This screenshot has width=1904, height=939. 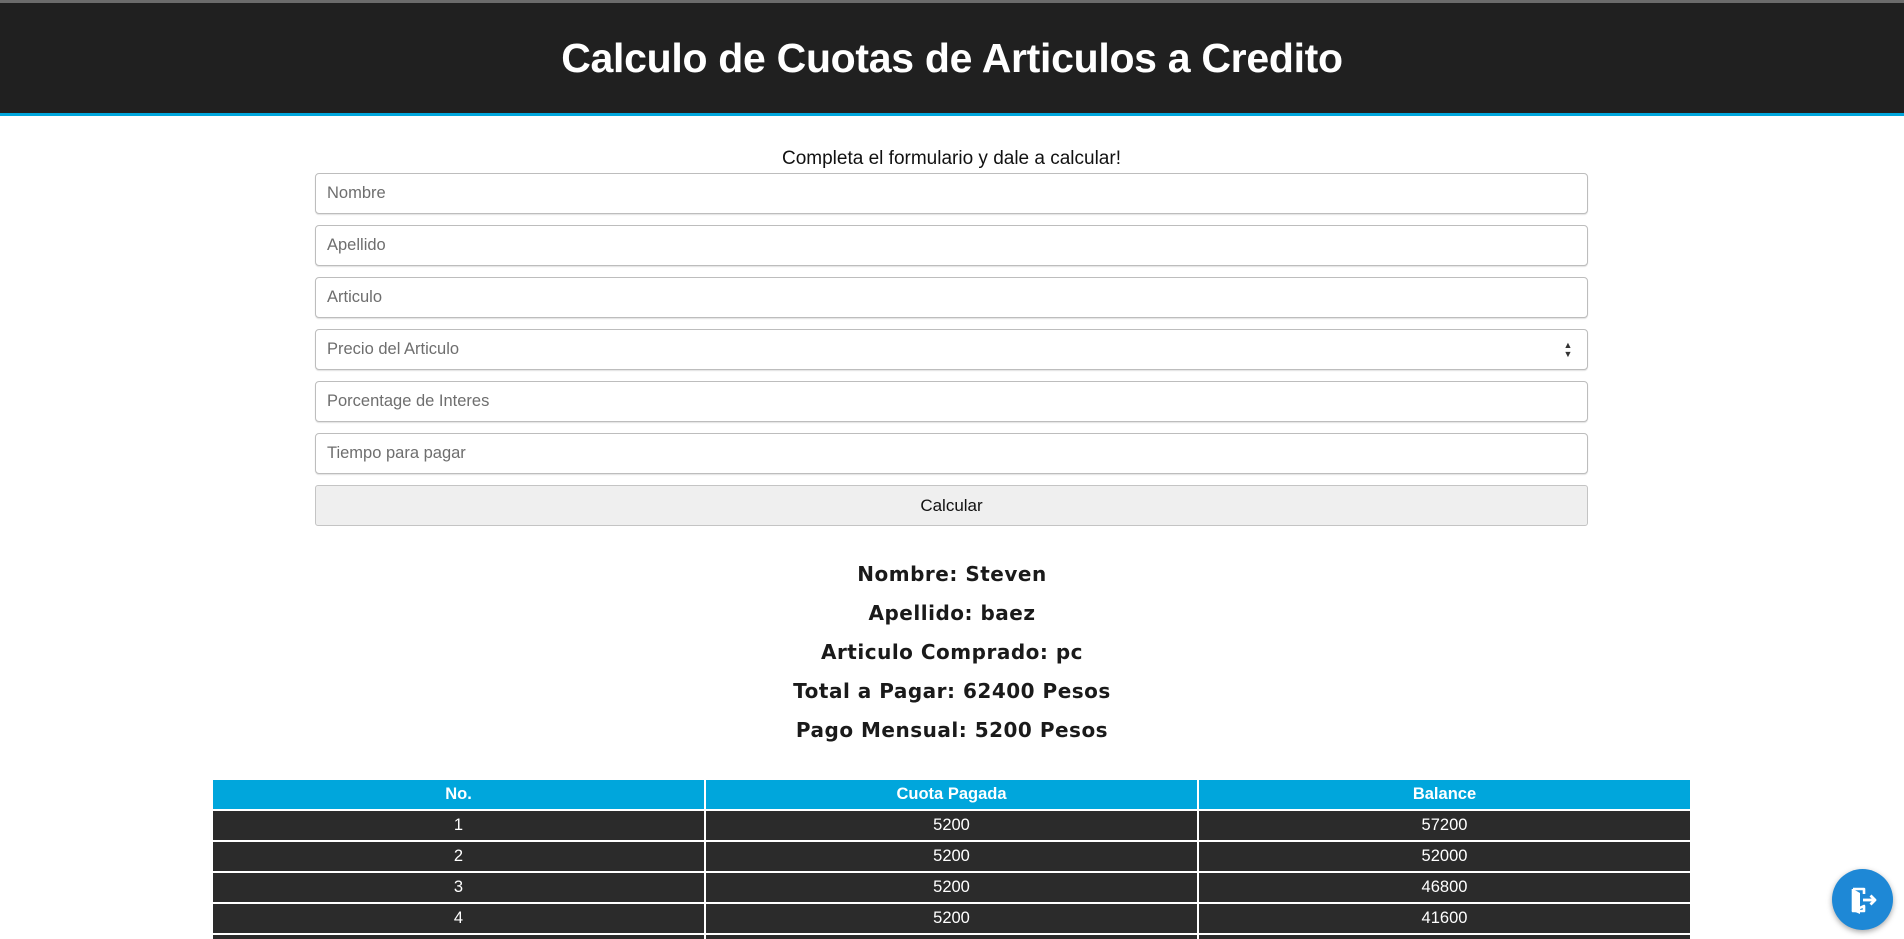 I want to click on interes-field-box, so click(x=951, y=401).